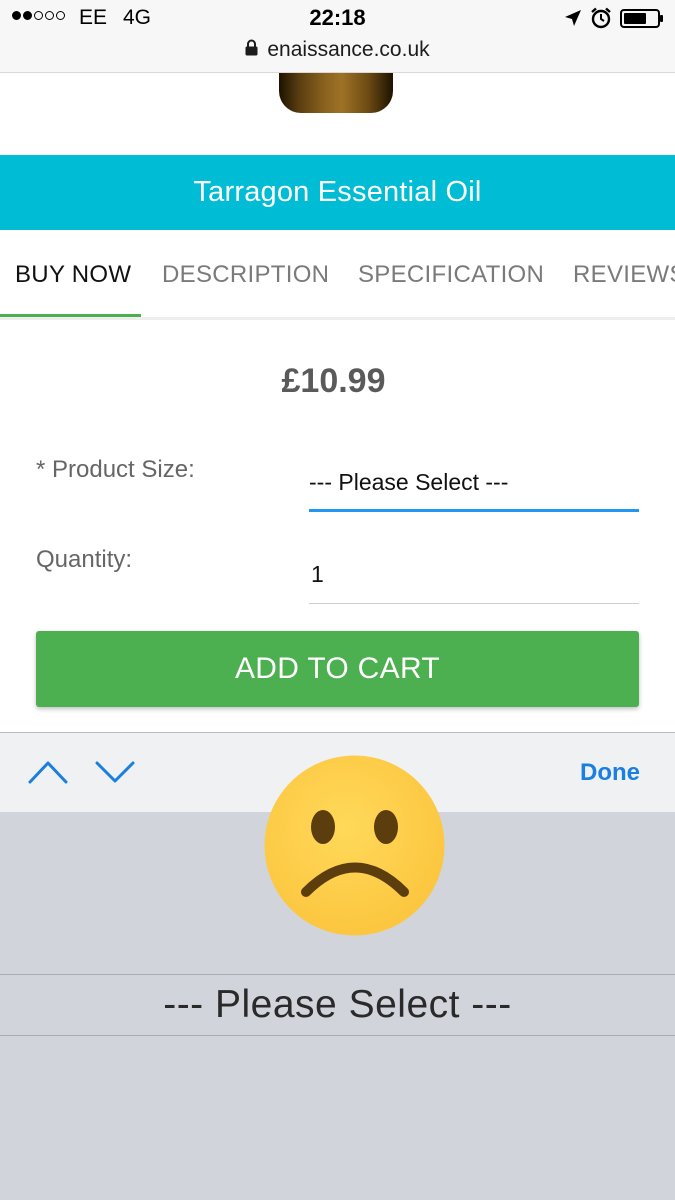 The height and width of the screenshot is (1200, 675). I want to click on battery-icon, so click(642, 21).